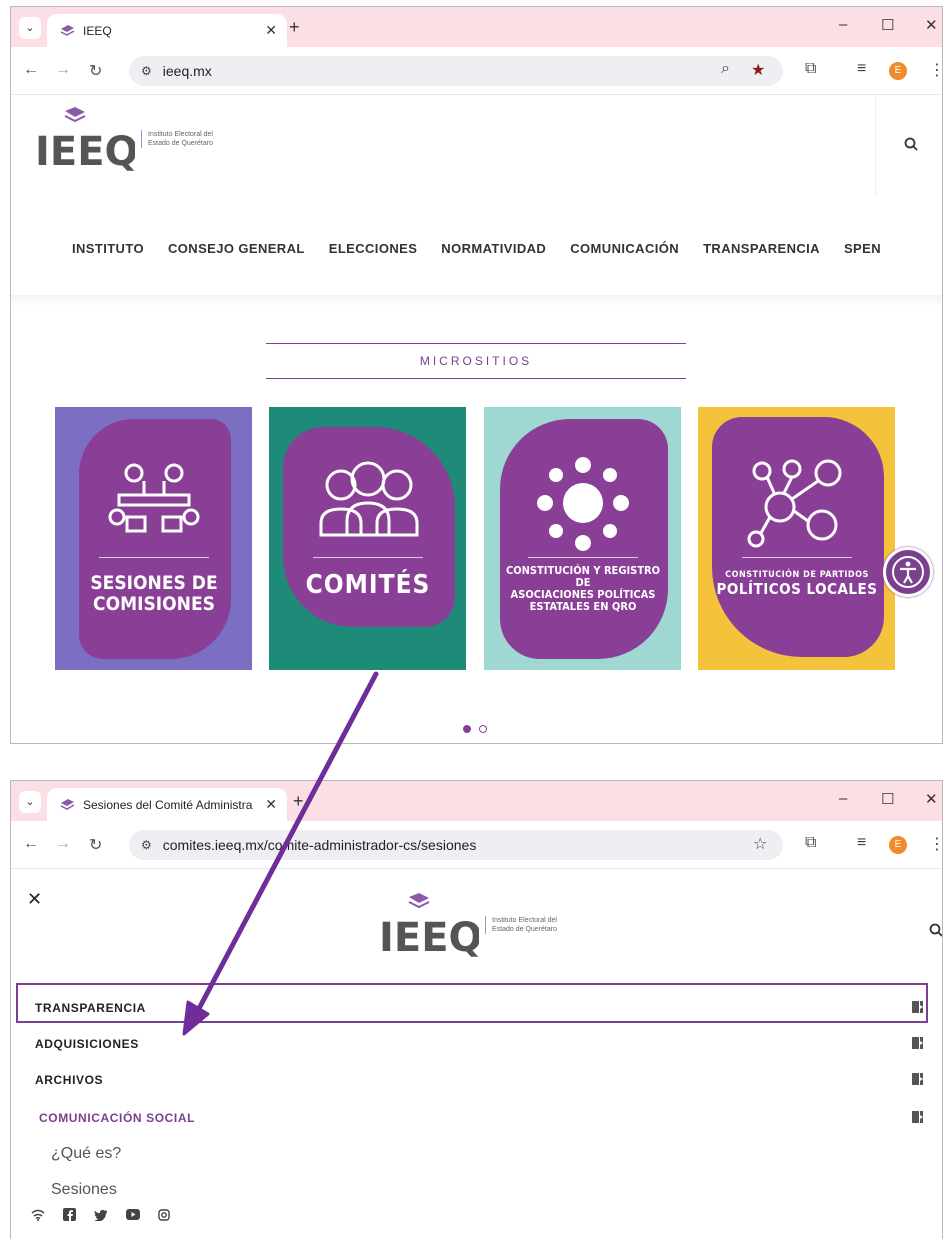  Describe the element at coordinates (280, 853) in the screenshot. I see `annotation-arrow-icon` at that location.